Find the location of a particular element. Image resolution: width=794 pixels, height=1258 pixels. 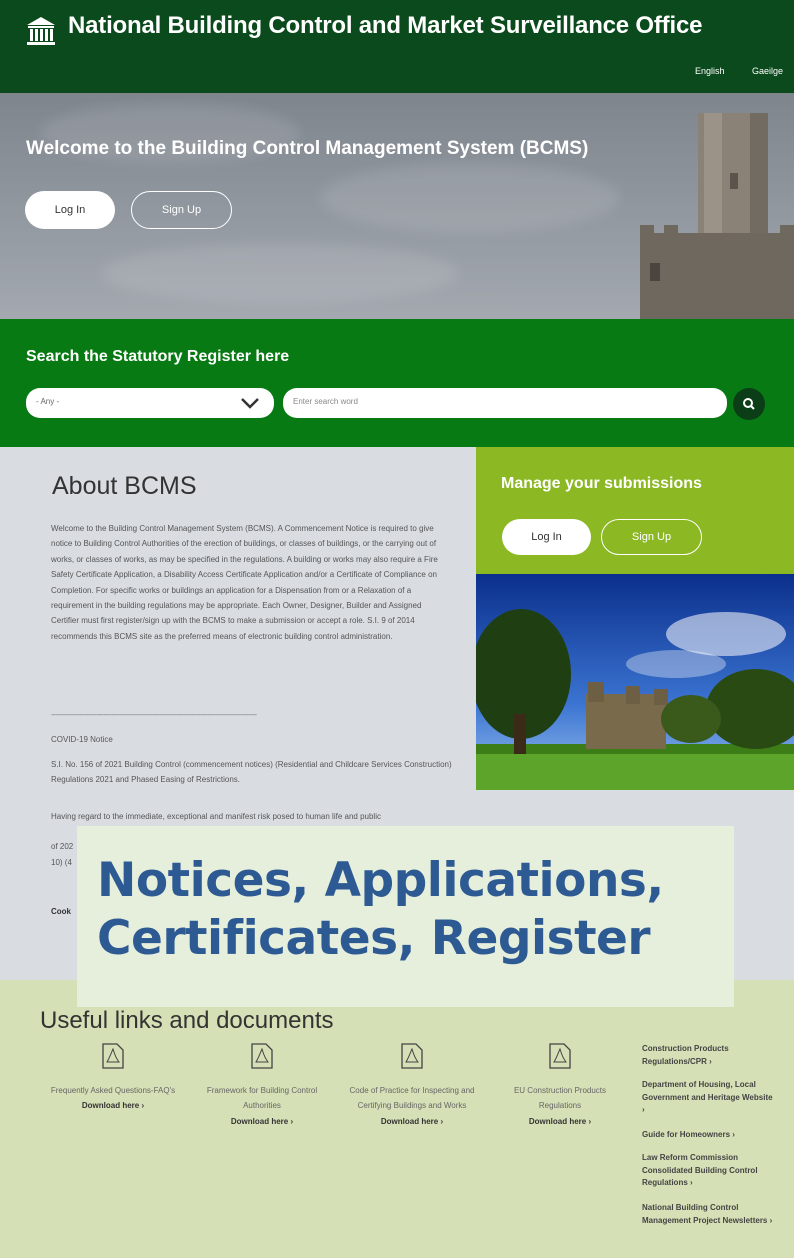

search-icon is located at coordinates (749, 404).